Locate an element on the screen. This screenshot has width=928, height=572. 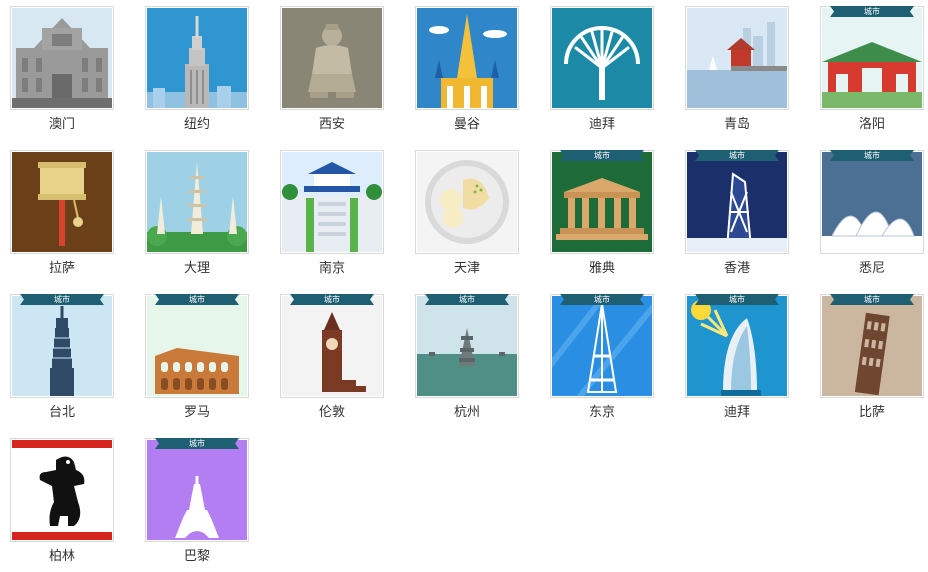
leaning-tower-icon is located at coordinates (872, 346).